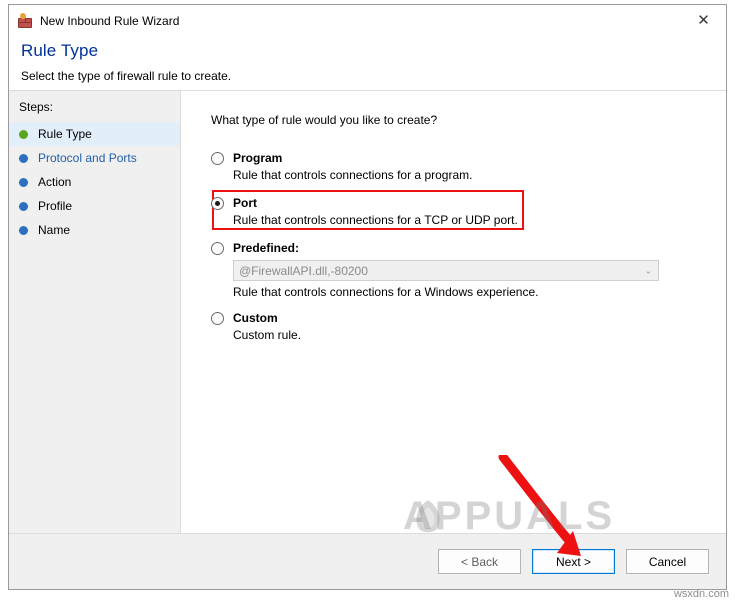 The image size is (735, 602). I want to click on next-button: Next >, so click(573, 561).